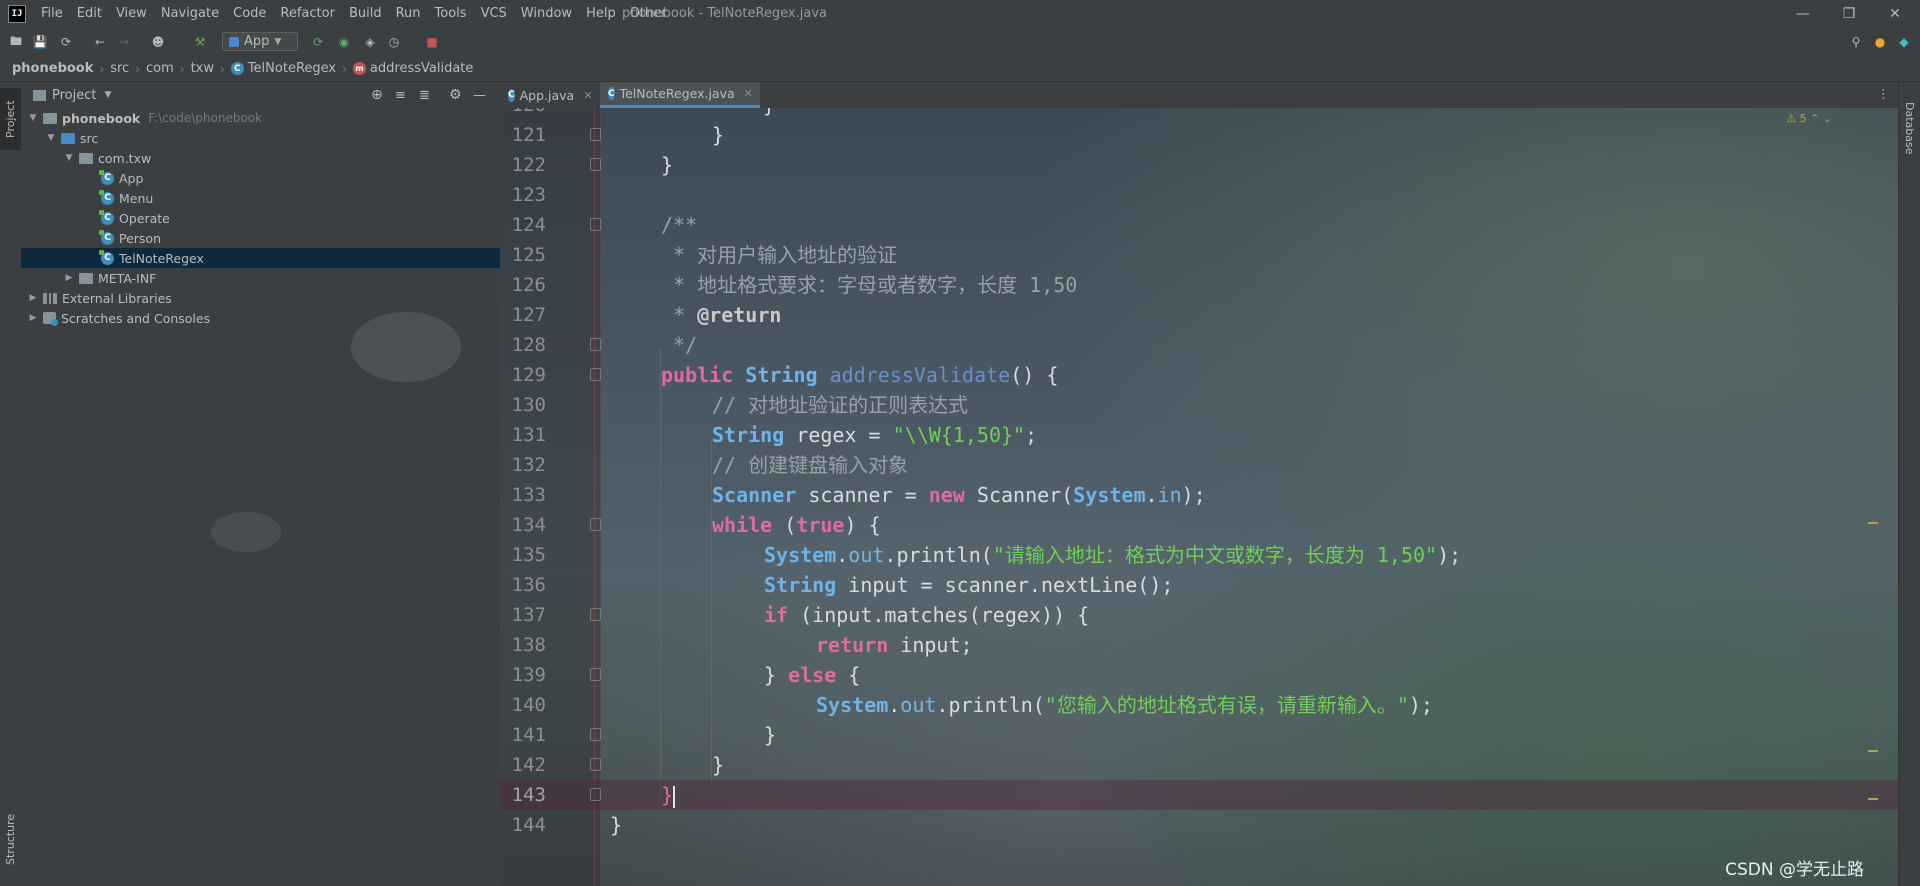  What do you see at coordinates (1199, 465) in the screenshot?
I see `code-line-132: 132 // 创建键盘输入对象` at bounding box center [1199, 465].